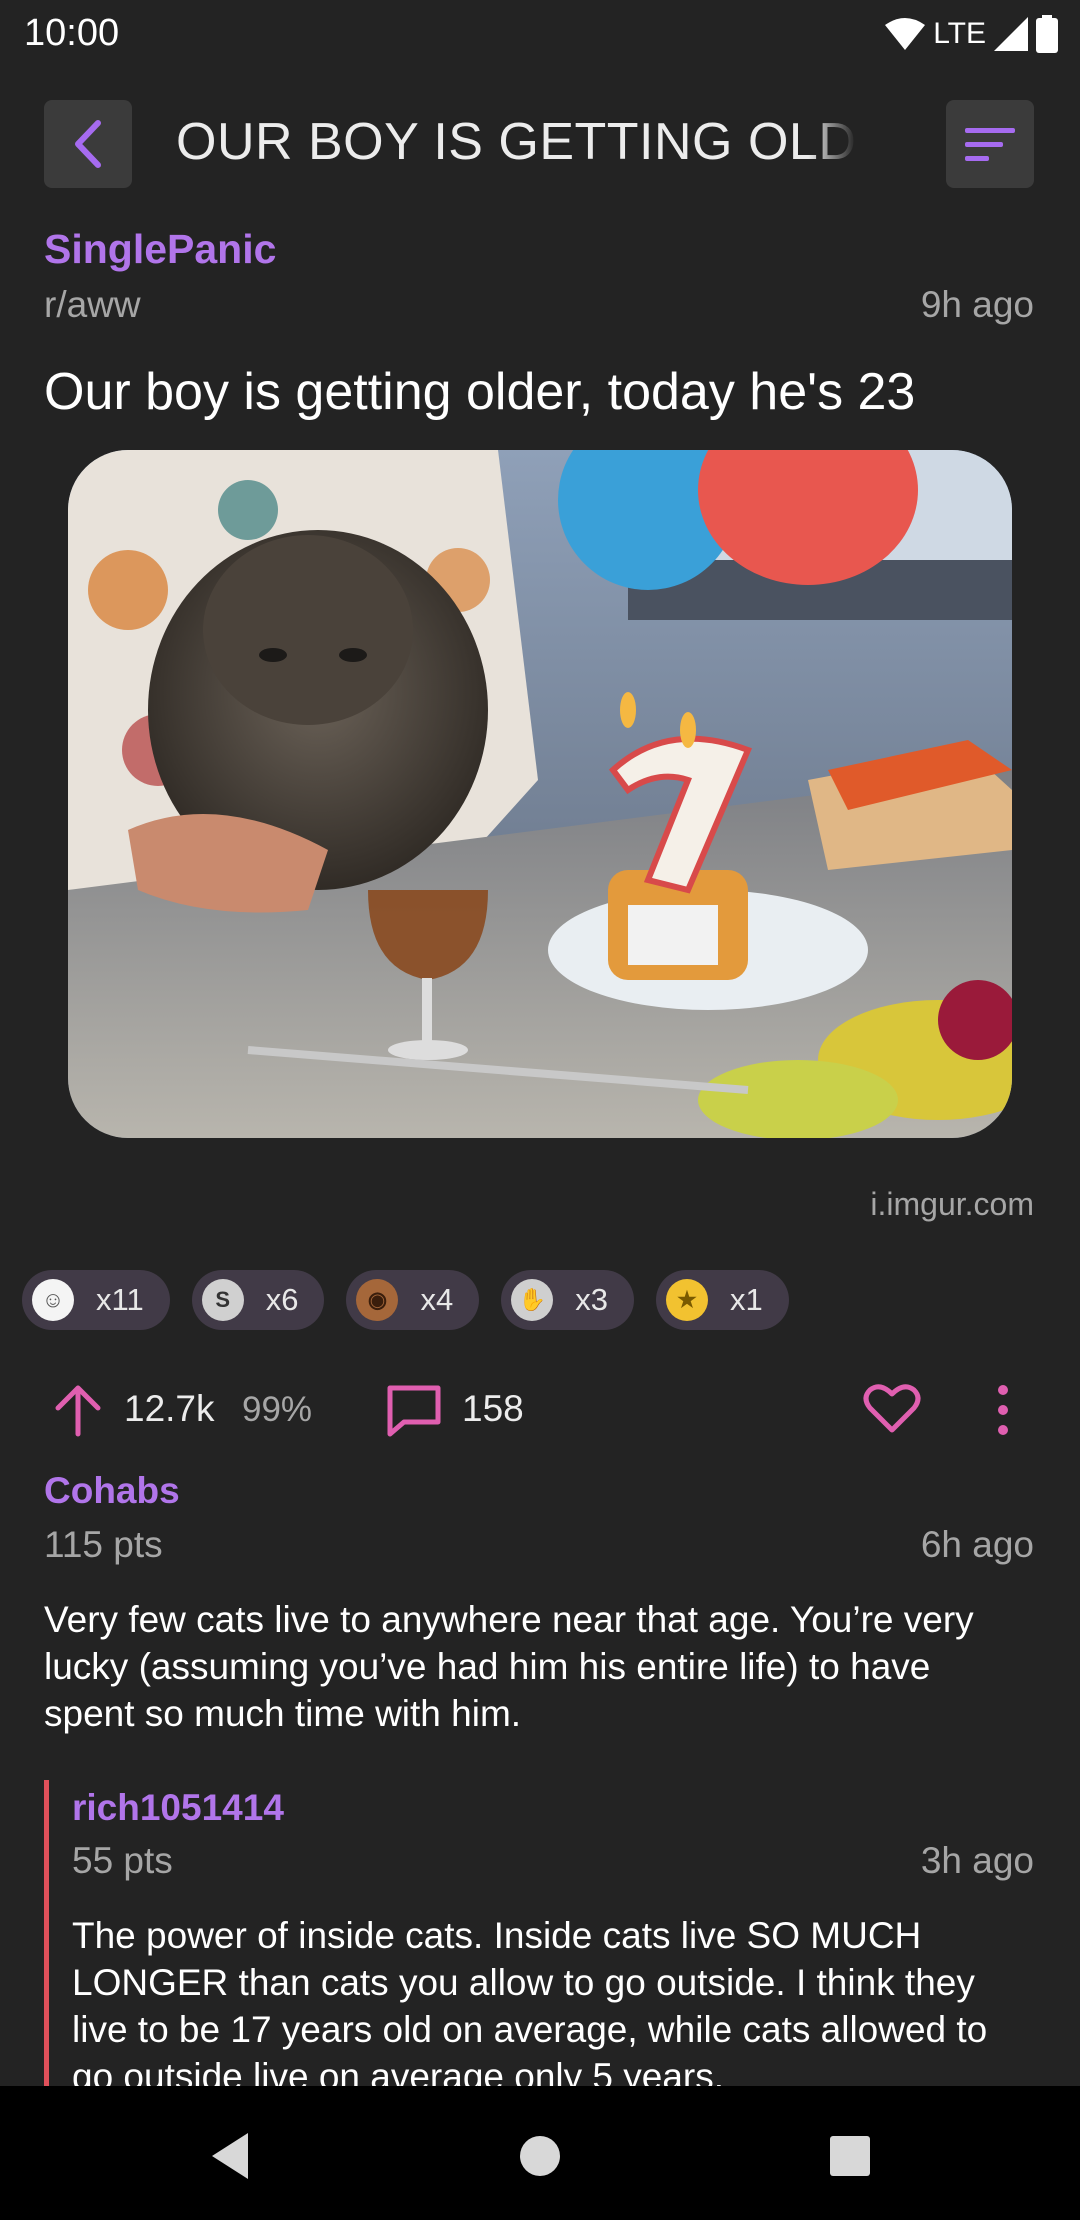  Describe the element at coordinates (277, 1409) in the screenshot. I see `upvote-ratio: 99%` at that location.